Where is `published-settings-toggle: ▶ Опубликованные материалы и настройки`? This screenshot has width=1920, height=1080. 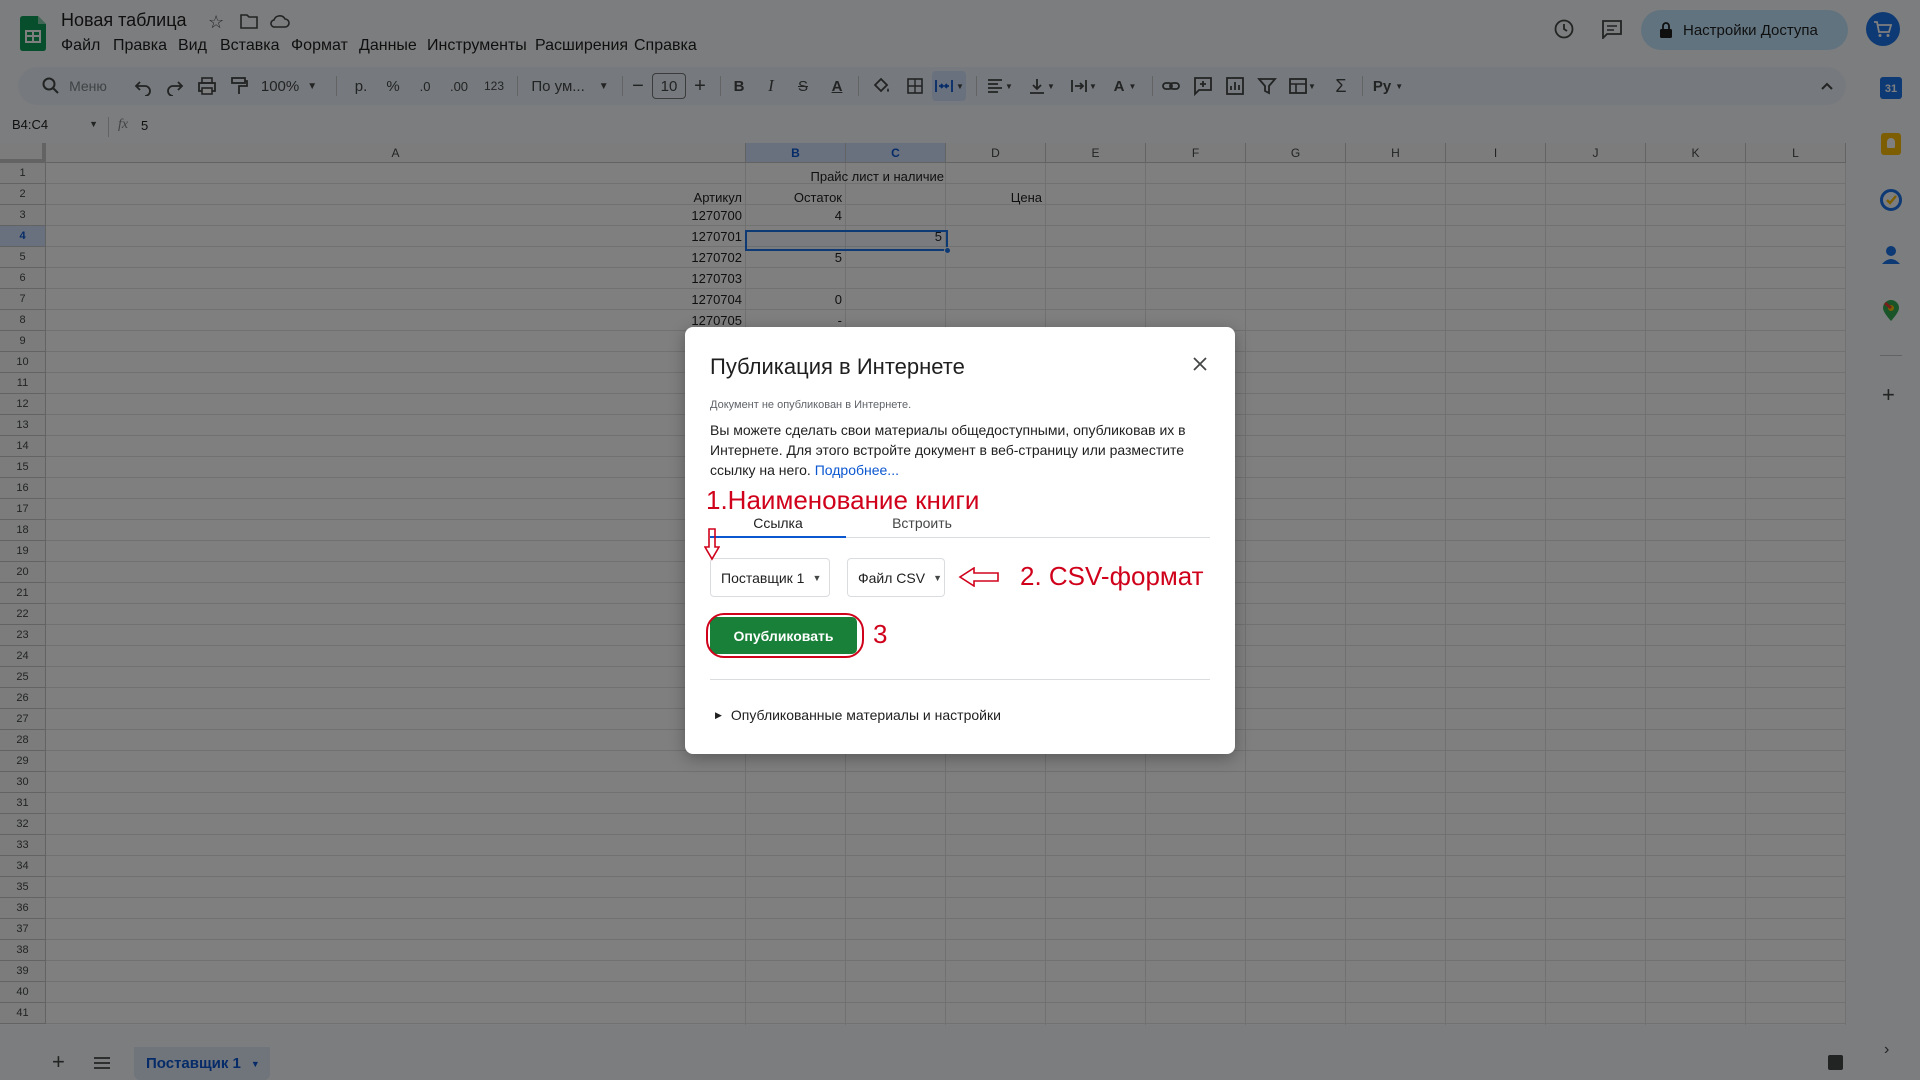
published-settings-toggle: ▶ Опубликованные материалы и настройки is located at coordinates (858, 715).